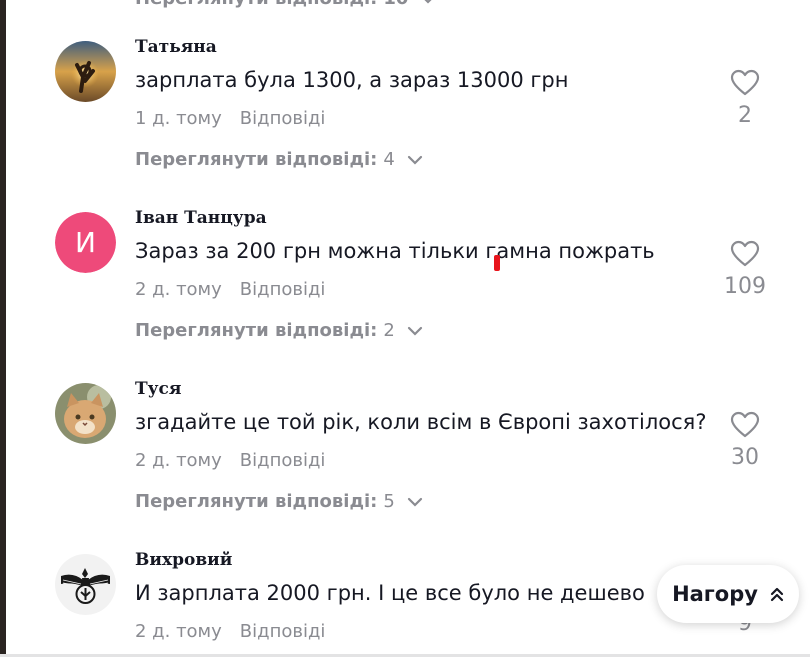 The width and height of the screenshot is (810, 657). What do you see at coordinates (745, 98) in the screenshot?
I see `like-button: 2` at bounding box center [745, 98].